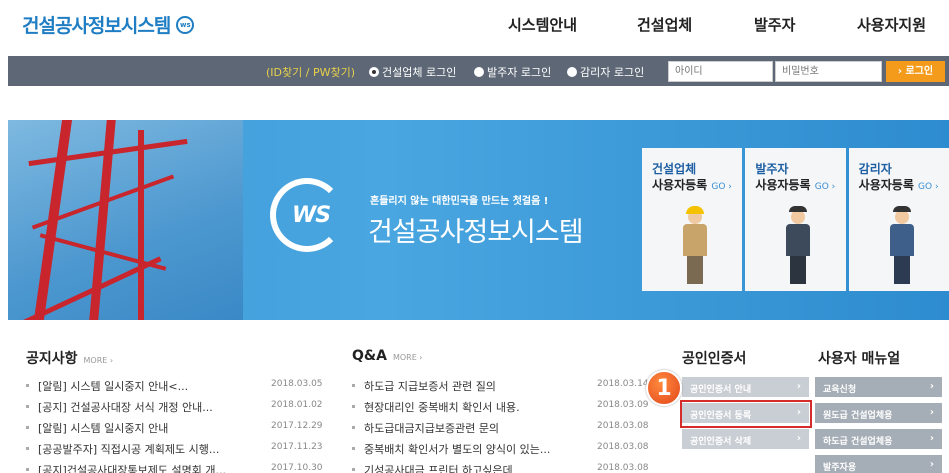 This screenshot has height=473, width=949. What do you see at coordinates (878, 464) in the screenshot?
I see `manual-client-button: 발주자용 ›` at bounding box center [878, 464].